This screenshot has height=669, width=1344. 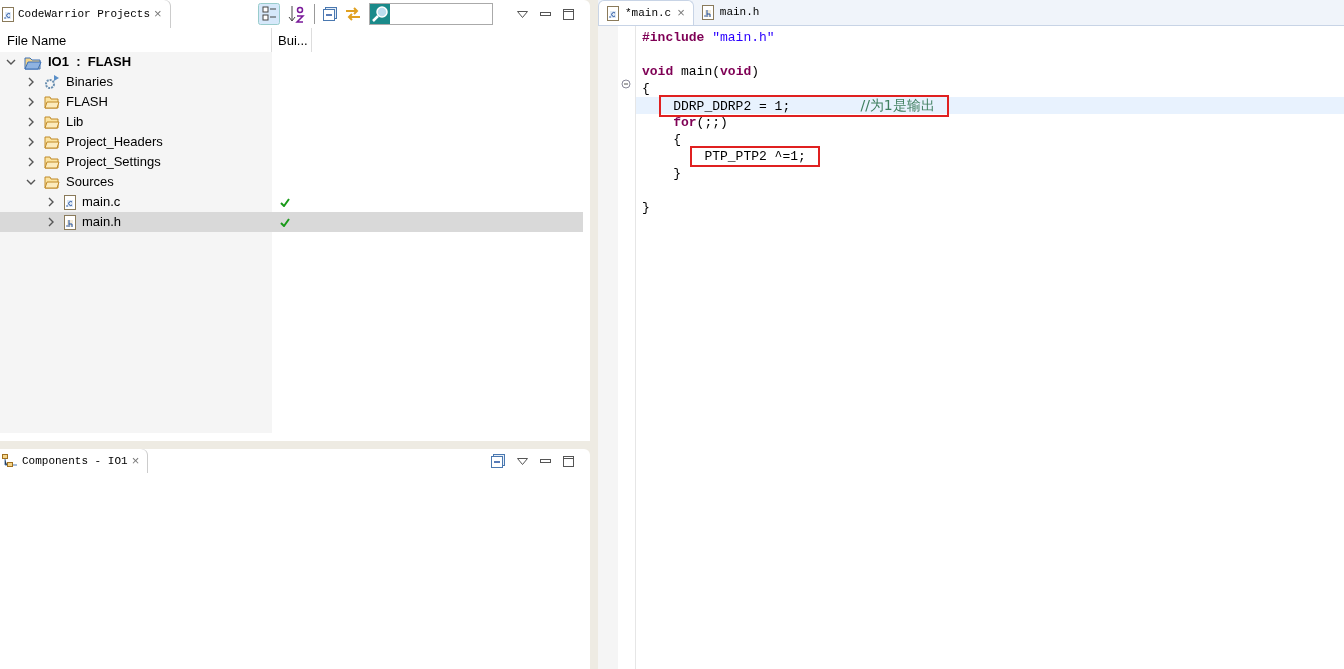 I want to click on tab-title: main.h, so click(x=739, y=13).